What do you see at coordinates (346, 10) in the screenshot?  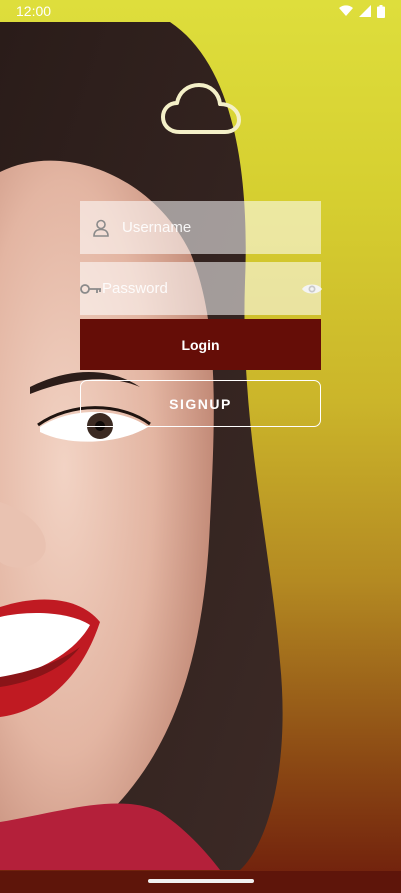 I see `wifi-icon` at bounding box center [346, 10].